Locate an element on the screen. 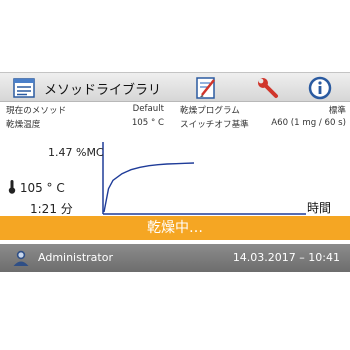 The image size is (350, 350). elapsed-time: 1:21 分 is located at coordinates (51, 209).